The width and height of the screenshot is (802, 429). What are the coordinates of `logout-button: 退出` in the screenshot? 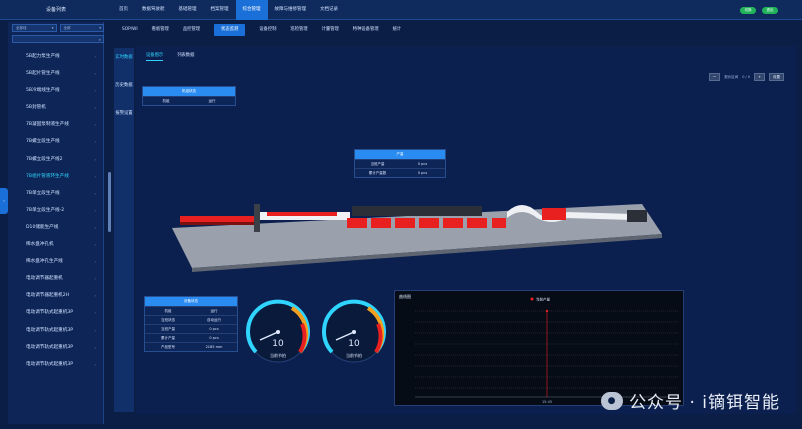 It's located at (770, 10).